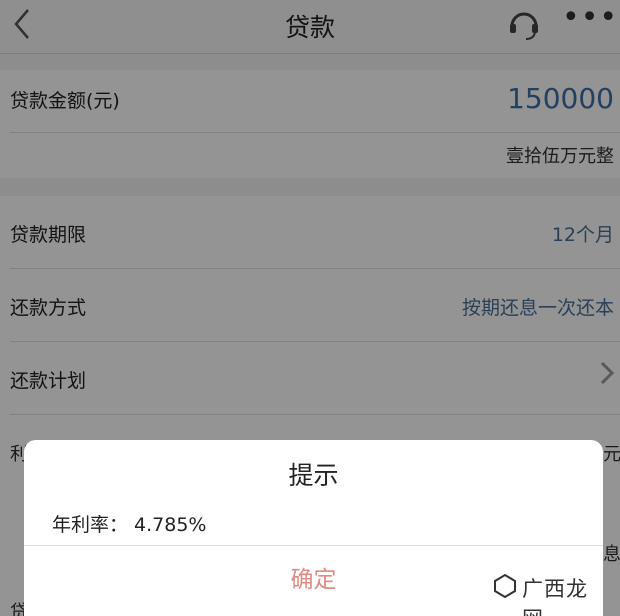 This screenshot has height=616, width=620. I want to click on dialog-divider, so click(313, 545).